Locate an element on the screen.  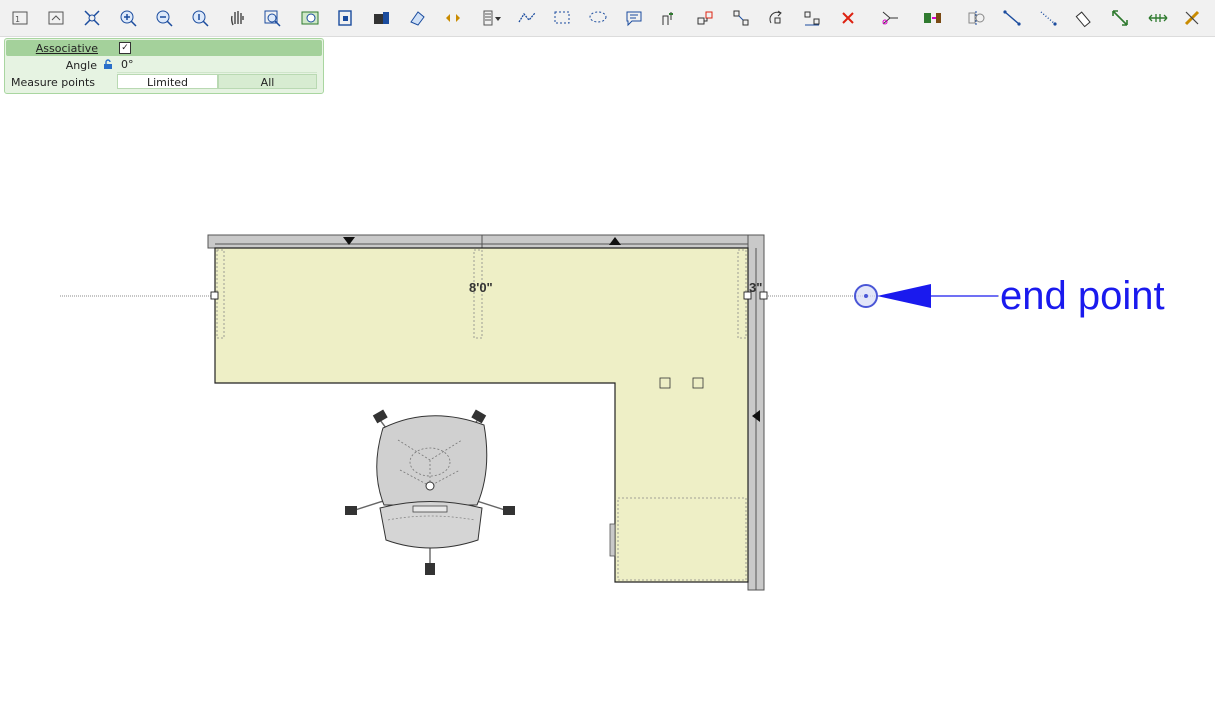
zoom-window-icon is located at coordinates (272, 18).